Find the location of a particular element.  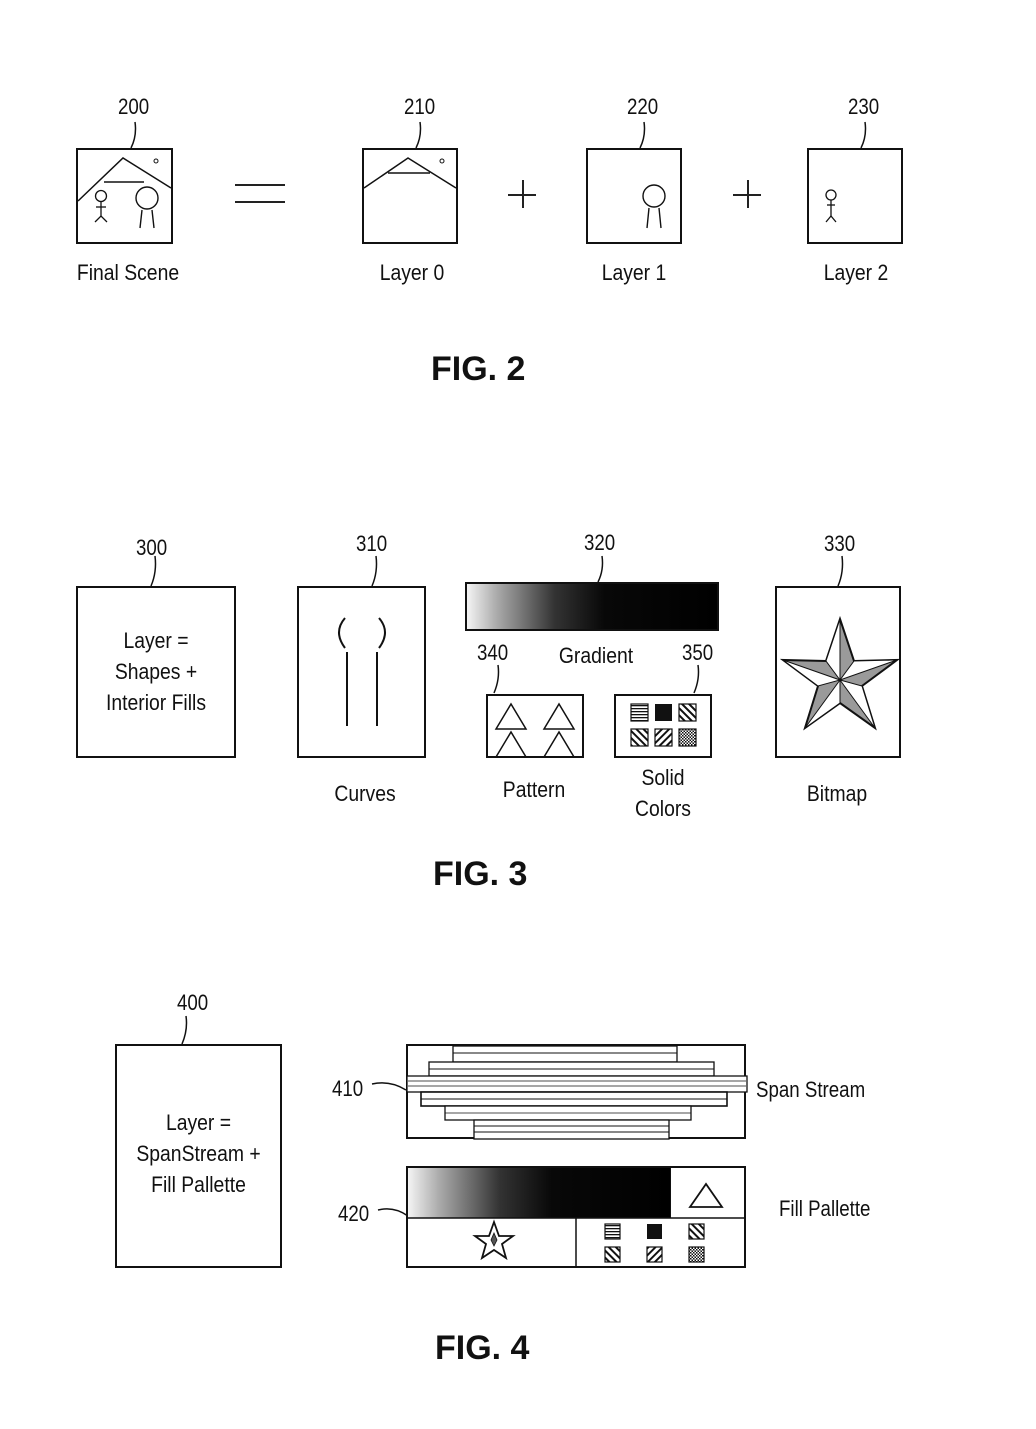

pallette-swatch-solid-black is located at coordinates (654, 1231).